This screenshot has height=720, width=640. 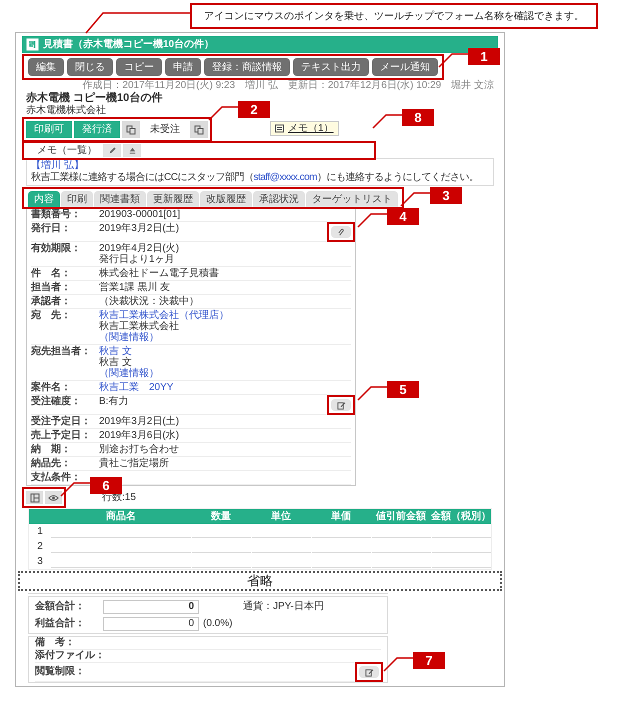 I want to click on memo-text: 秋吉工業様に連絡する場合にはCCにスタッフ部門（staff@xxxx.com）にも連絡するようにしてください。, so click(x=254, y=178).